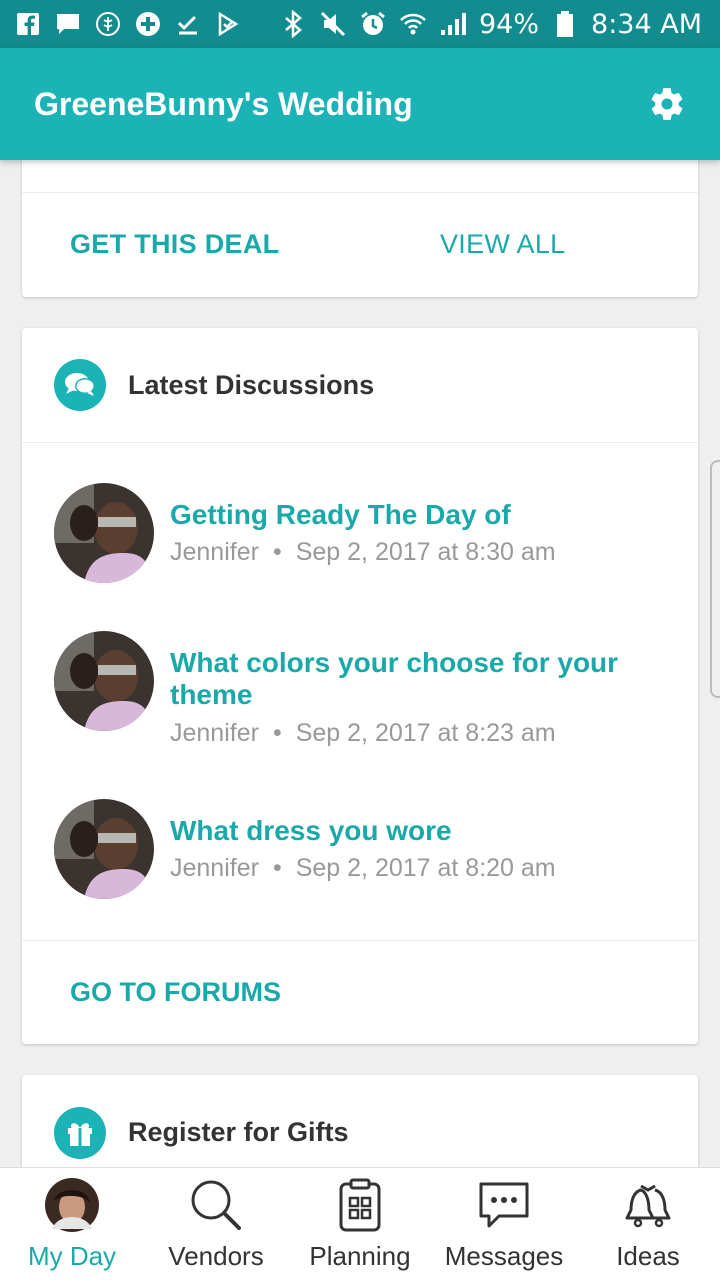 This screenshot has height=1280, width=720. Describe the element at coordinates (419, 831) in the screenshot. I see `discussion-title: What dress you wore` at that location.